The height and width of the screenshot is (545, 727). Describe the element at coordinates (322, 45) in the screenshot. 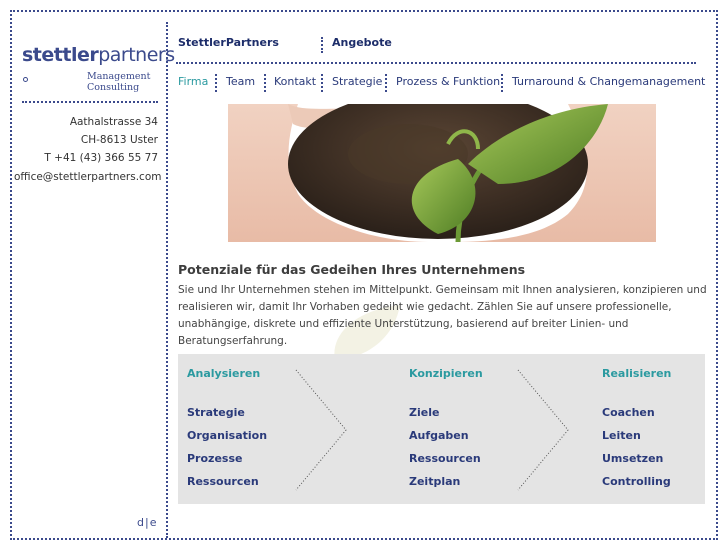

I see `nav-top-divider` at that location.